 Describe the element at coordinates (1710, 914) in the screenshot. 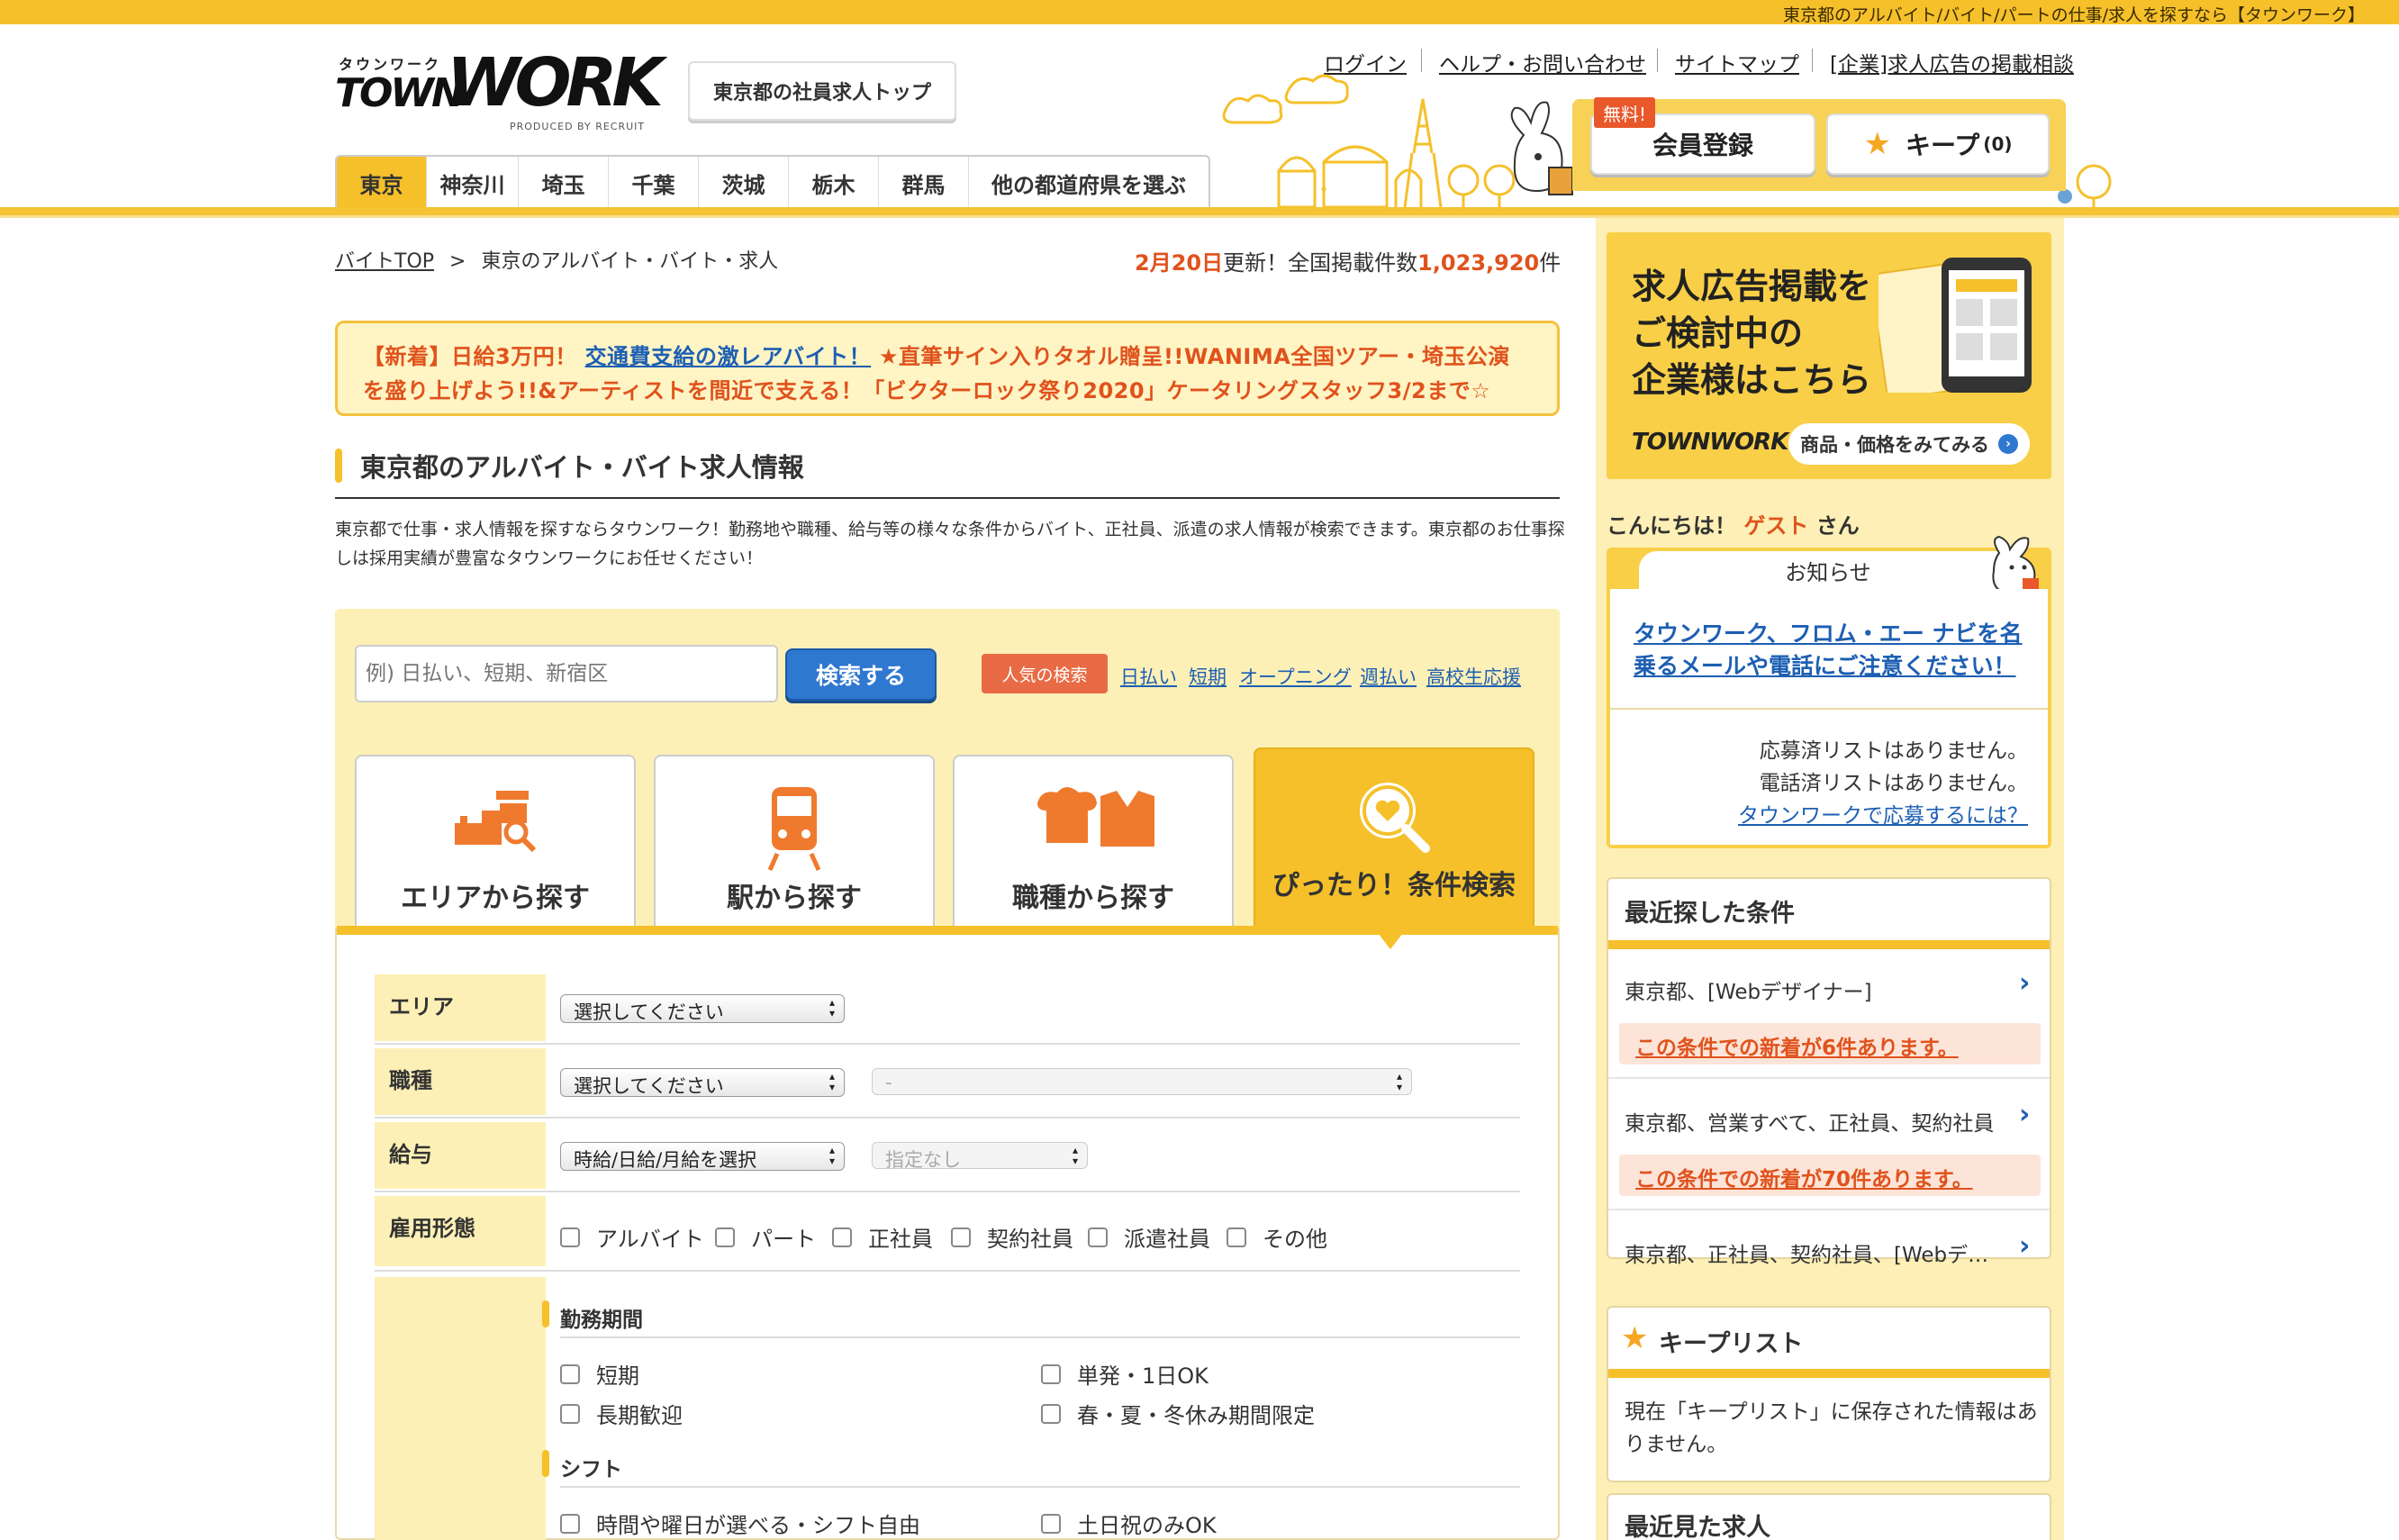

I see `recent-conditions-title: 最近探した条件` at that location.